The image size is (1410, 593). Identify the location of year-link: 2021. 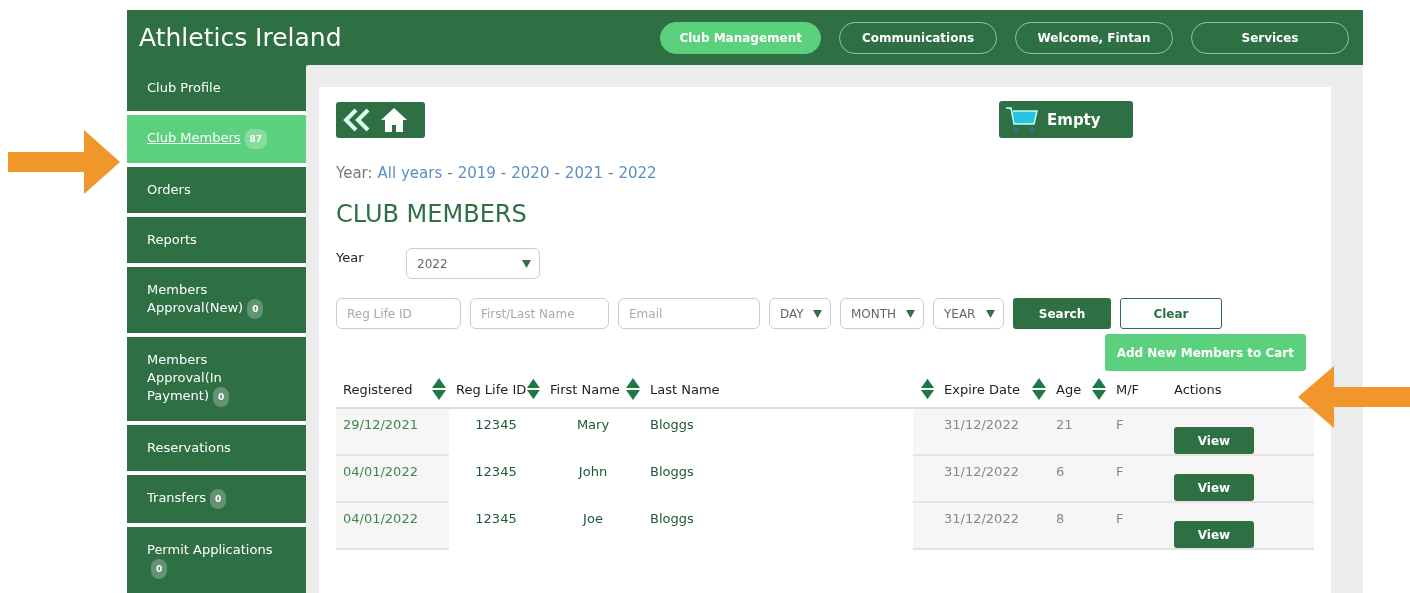
(584, 173).